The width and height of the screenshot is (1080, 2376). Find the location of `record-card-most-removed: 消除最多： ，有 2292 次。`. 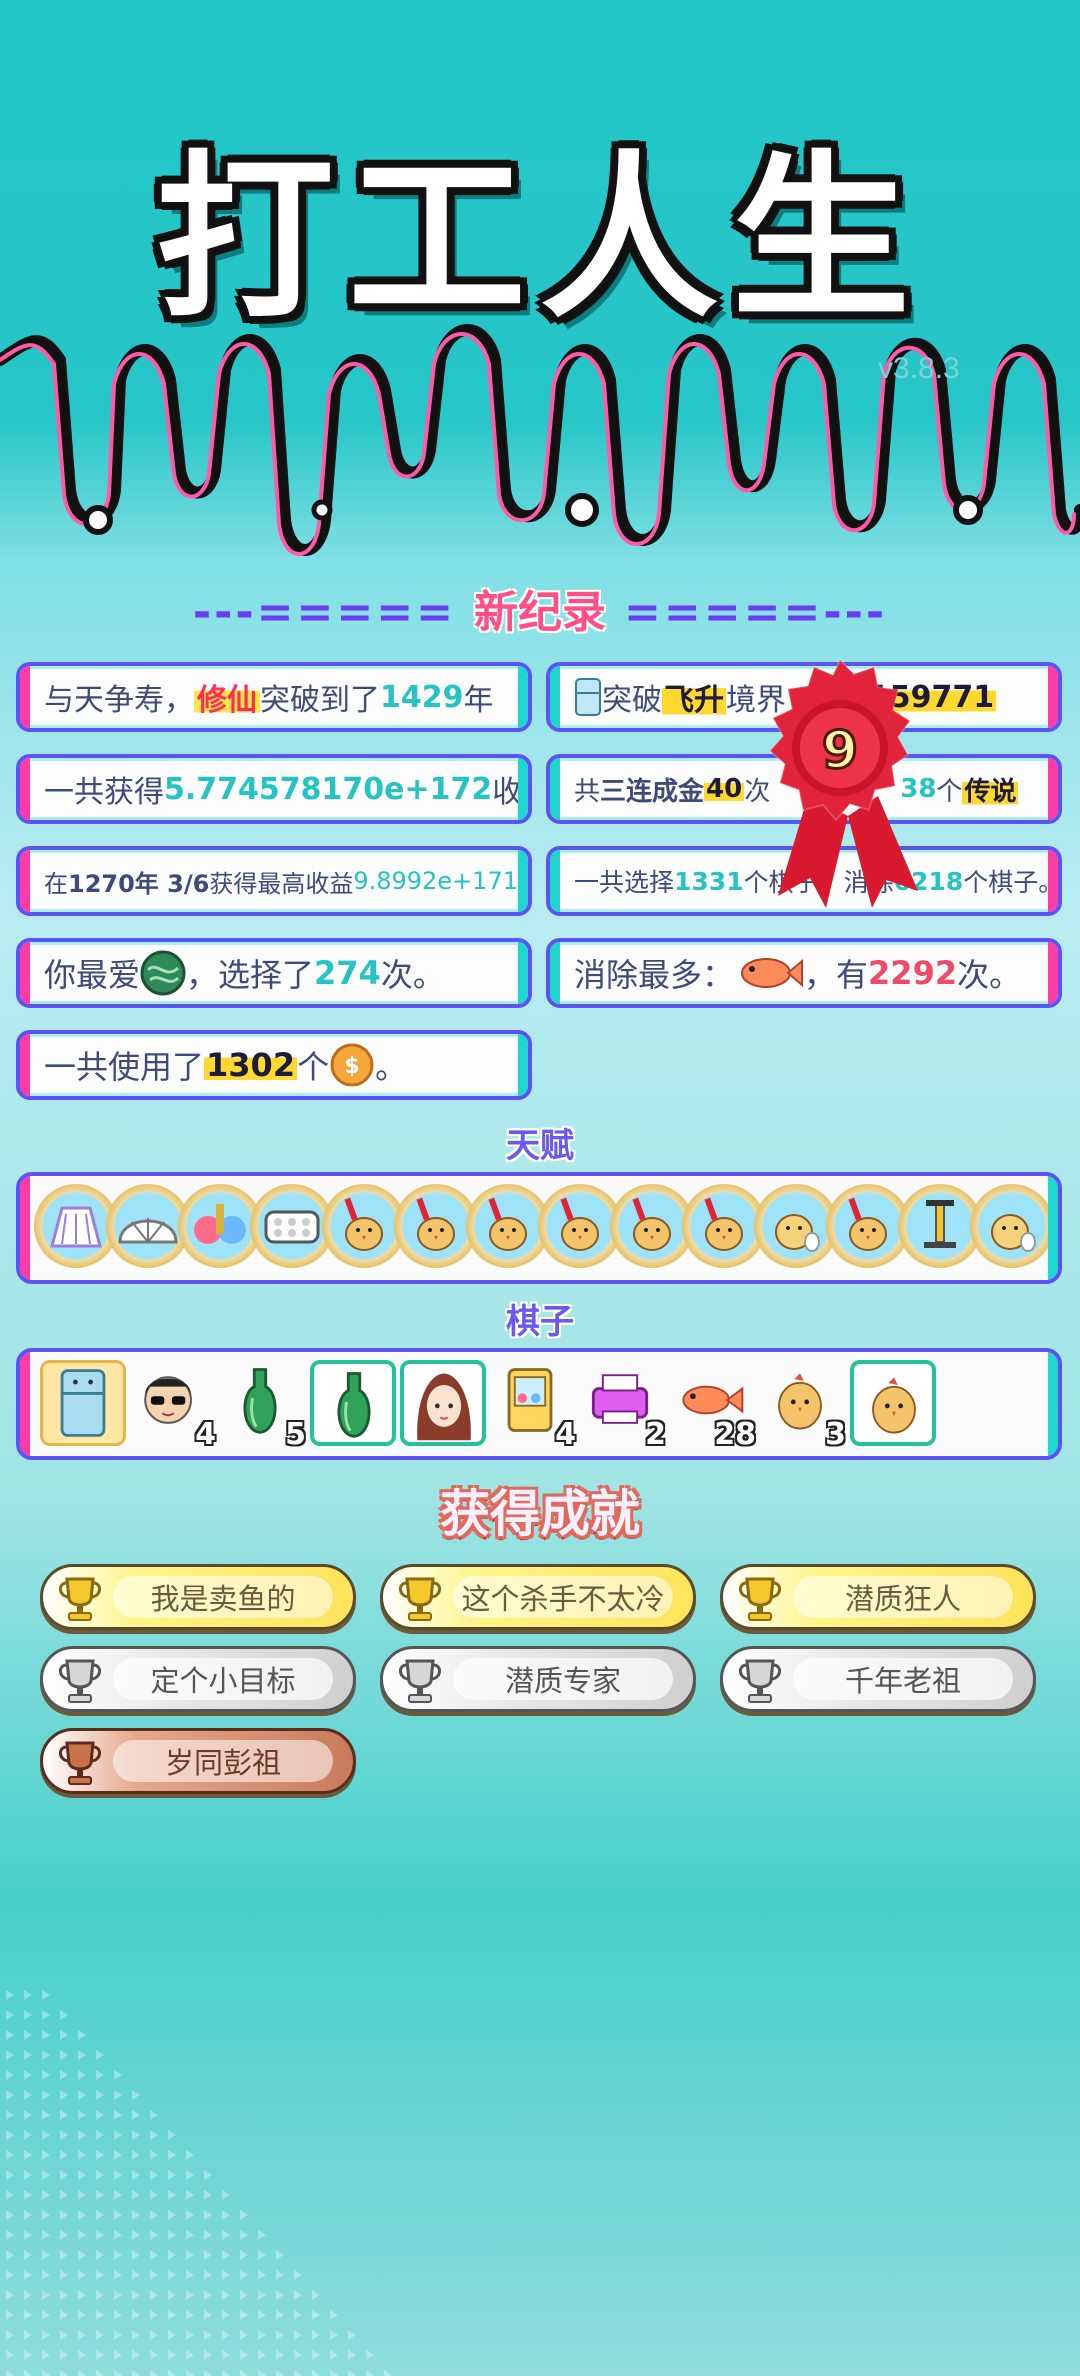

record-card-most-removed: 消除最多： ，有 2292 次。 is located at coordinates (804, 973).